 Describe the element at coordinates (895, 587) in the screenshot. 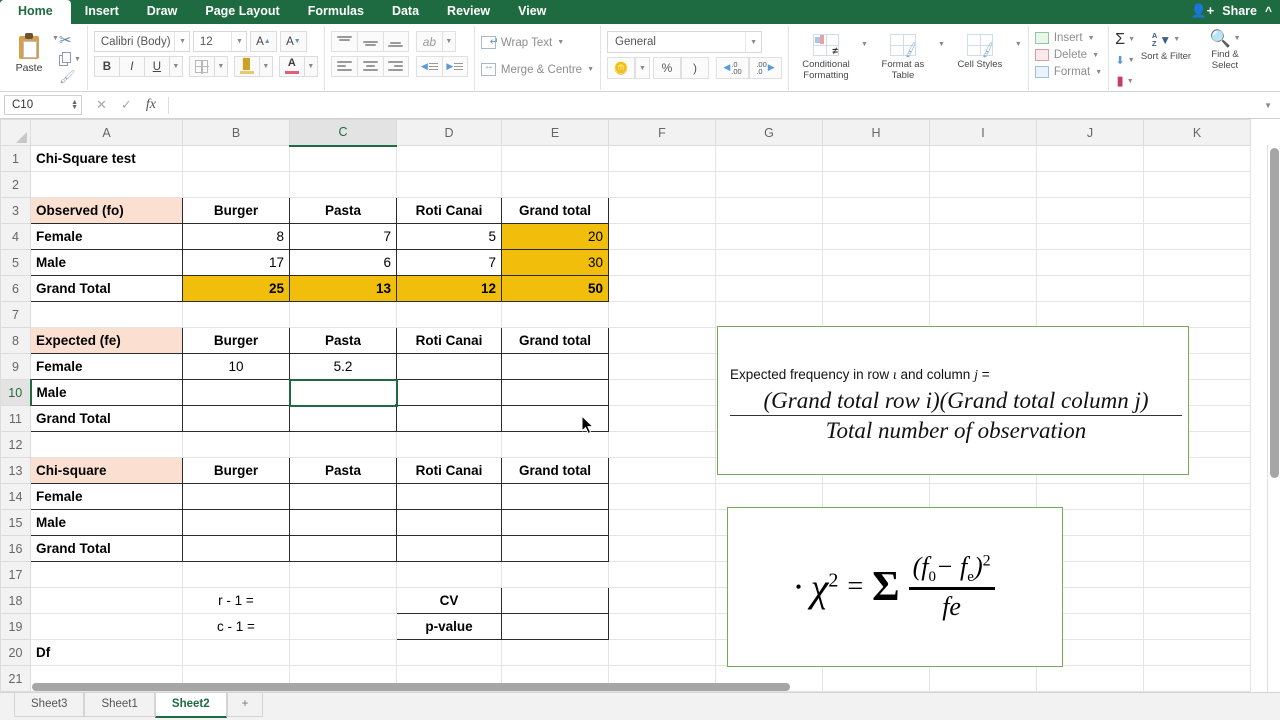

I see `chi-square-formula-textbox: • χ2 = Σ (f0− fe)2 fe` at that location.